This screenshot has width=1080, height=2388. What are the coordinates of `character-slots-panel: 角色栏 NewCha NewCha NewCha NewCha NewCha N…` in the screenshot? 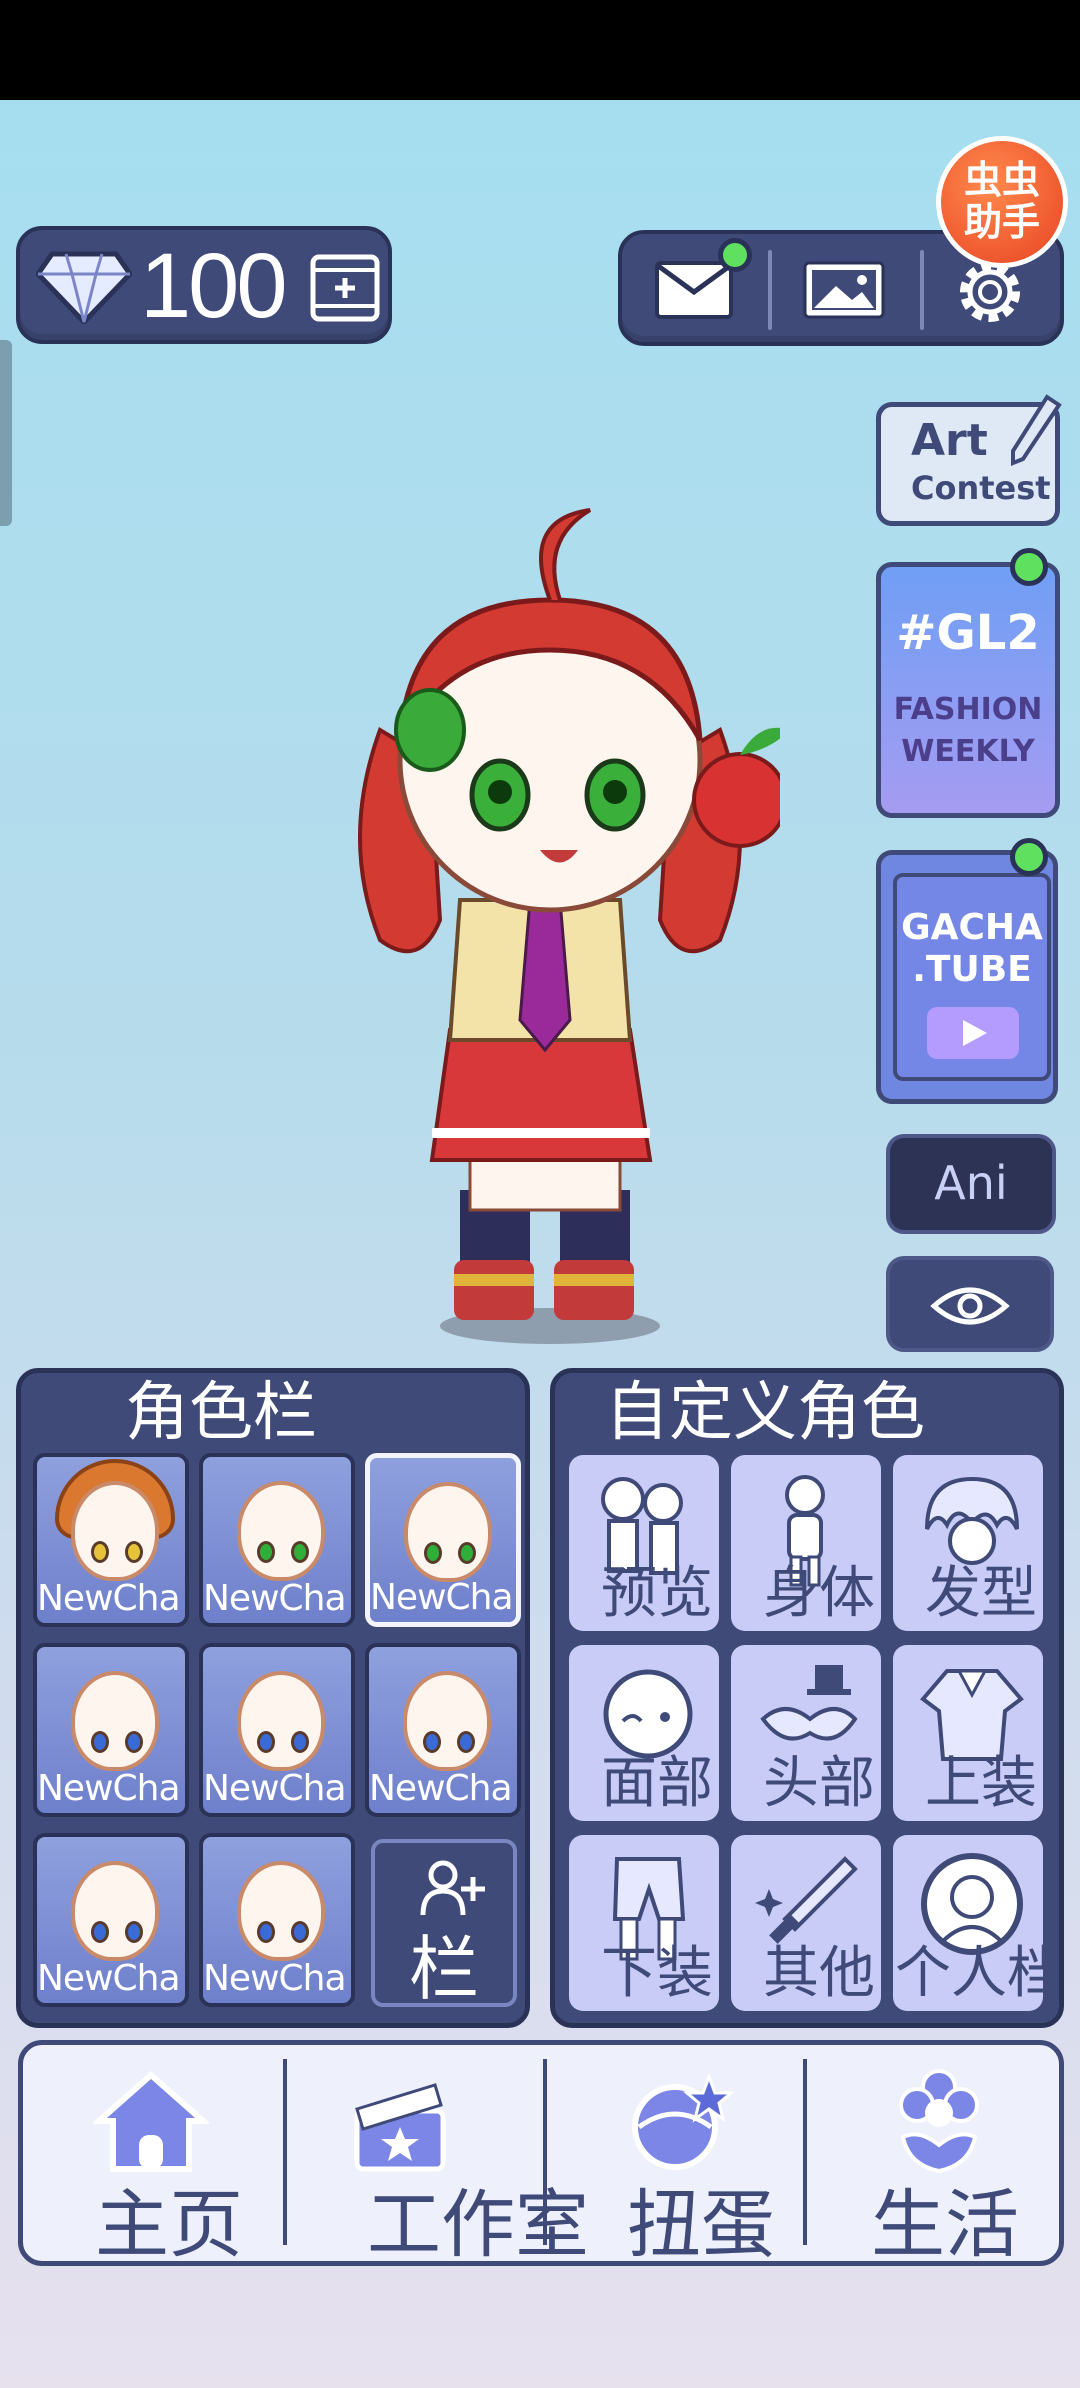 It's located at (273, 1698).